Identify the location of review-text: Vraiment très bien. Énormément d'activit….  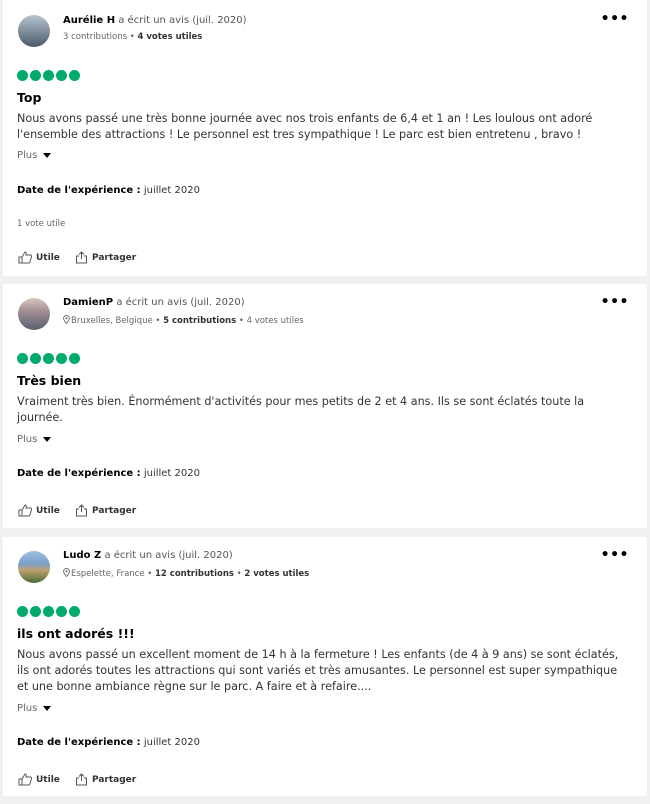
(301, 409).